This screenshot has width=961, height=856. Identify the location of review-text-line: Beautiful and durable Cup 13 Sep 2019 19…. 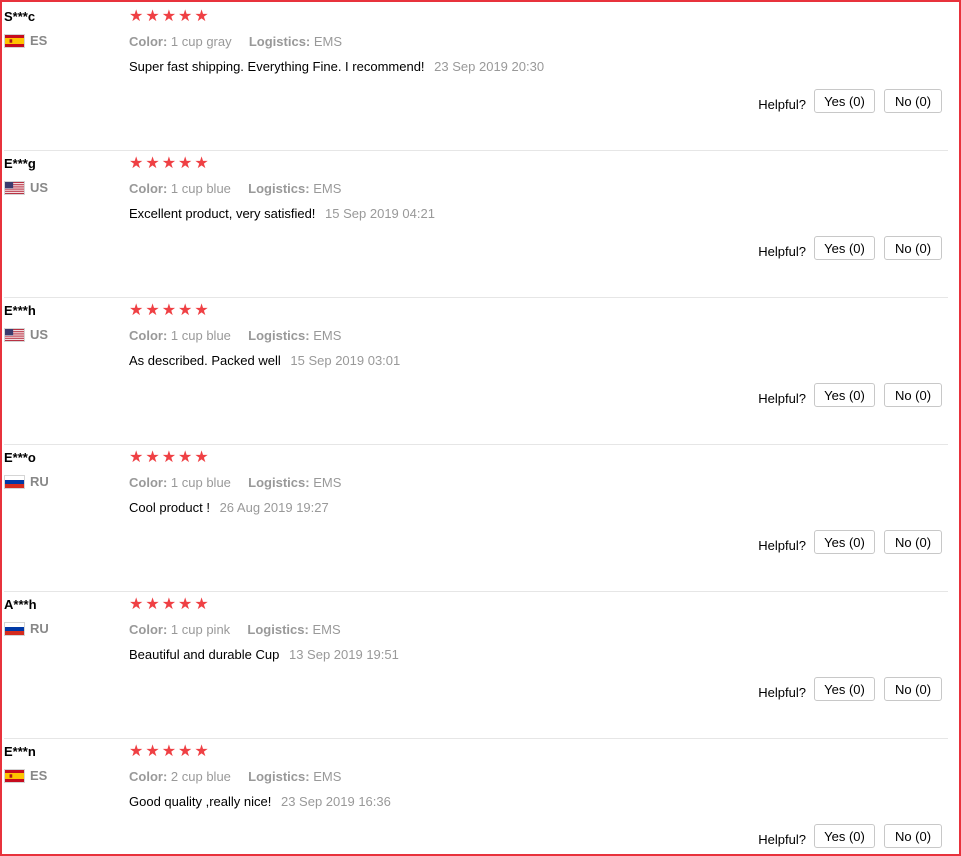
(264, 654).